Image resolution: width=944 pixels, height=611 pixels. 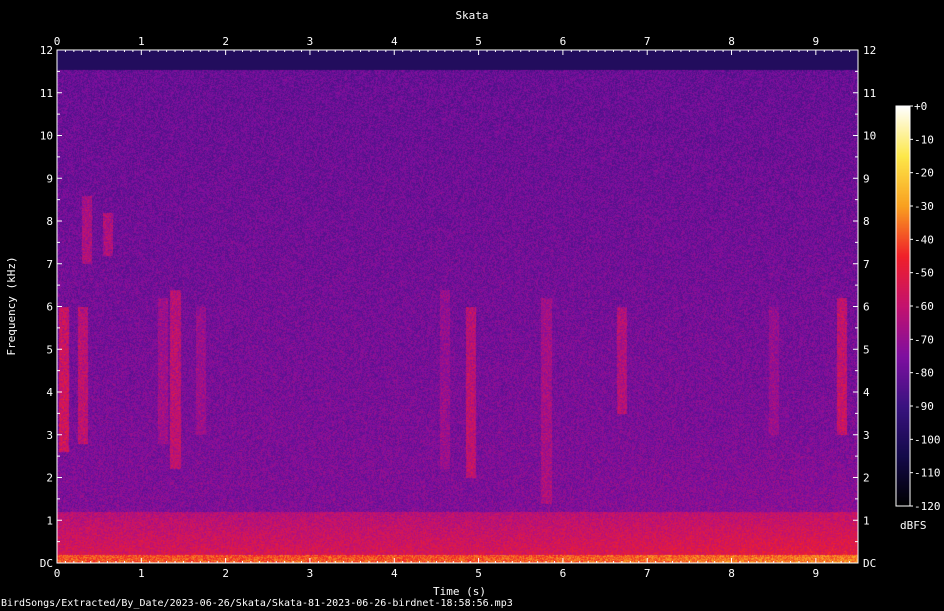 What do you see at coordinates (924, 239) in the screenshot?
I see `colorbar-tick-label: -40` at bounding box center [924, 239].